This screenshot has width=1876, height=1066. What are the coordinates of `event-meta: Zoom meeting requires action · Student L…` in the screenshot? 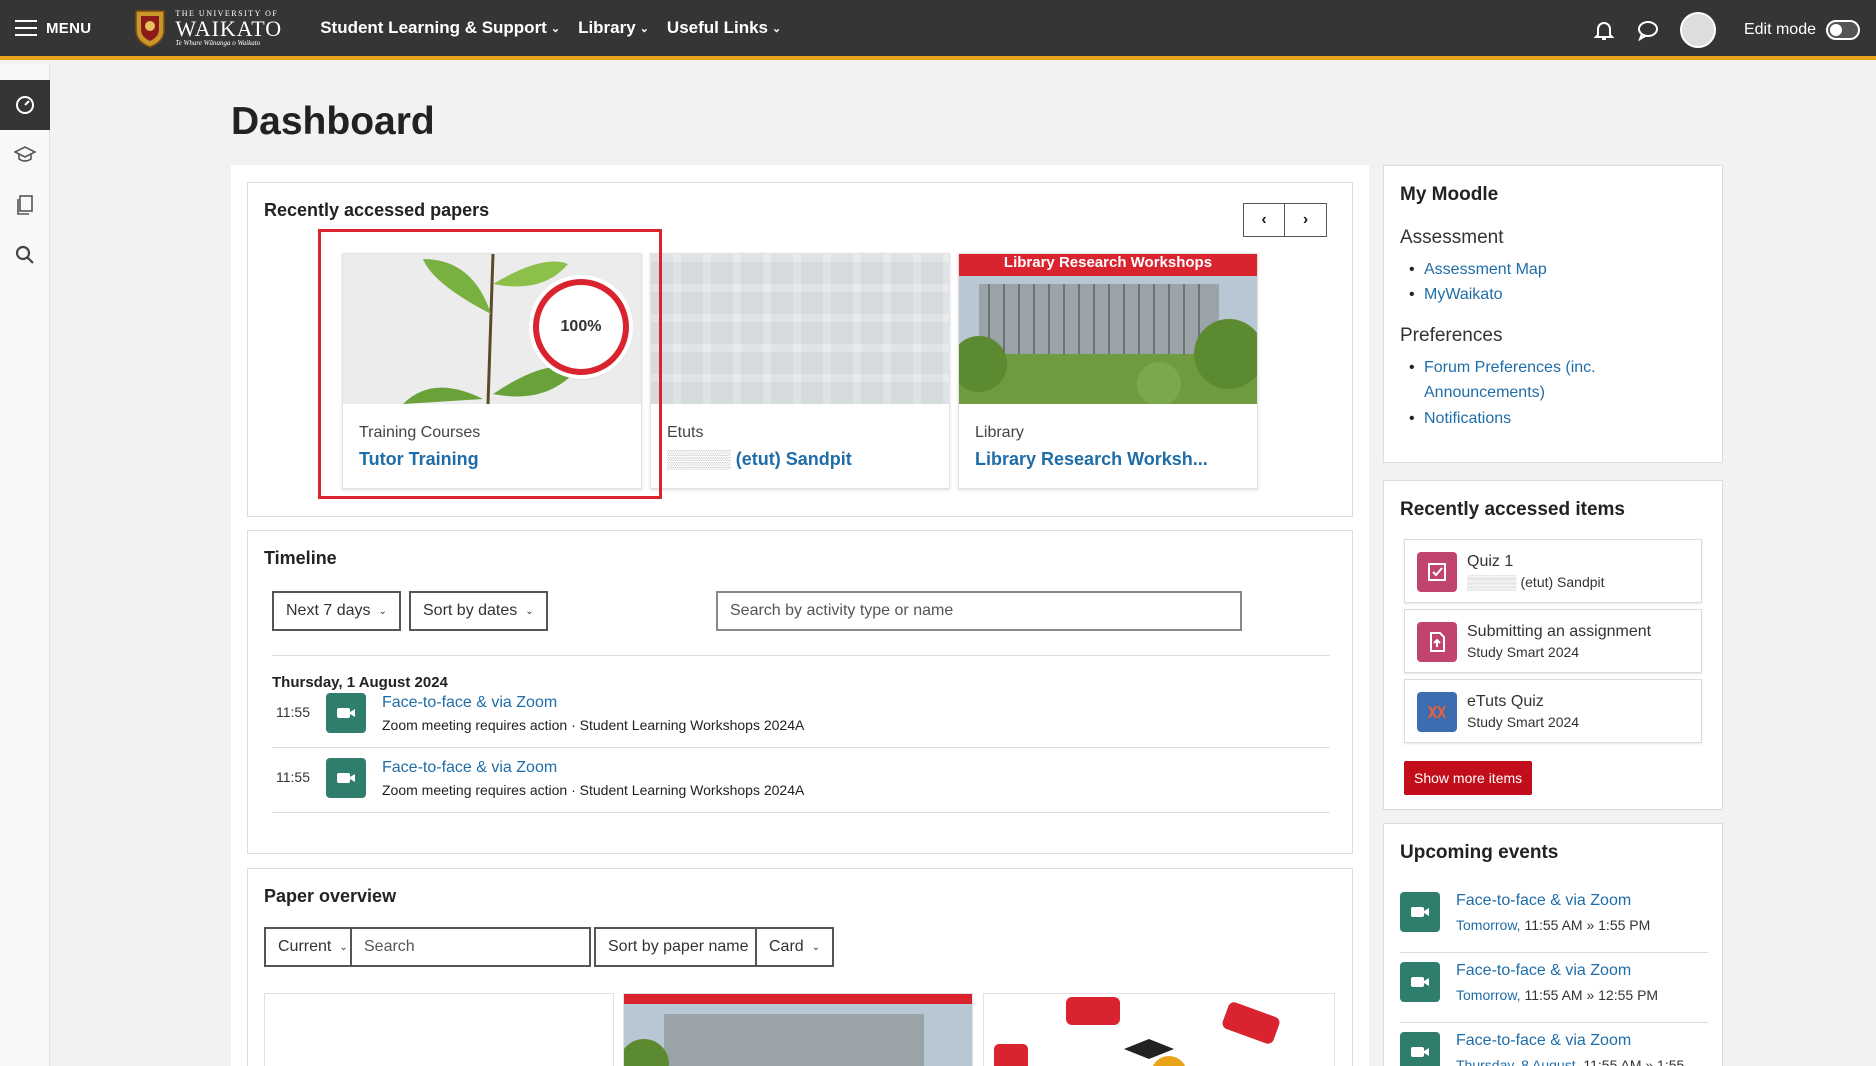 It's located at (593, 790).